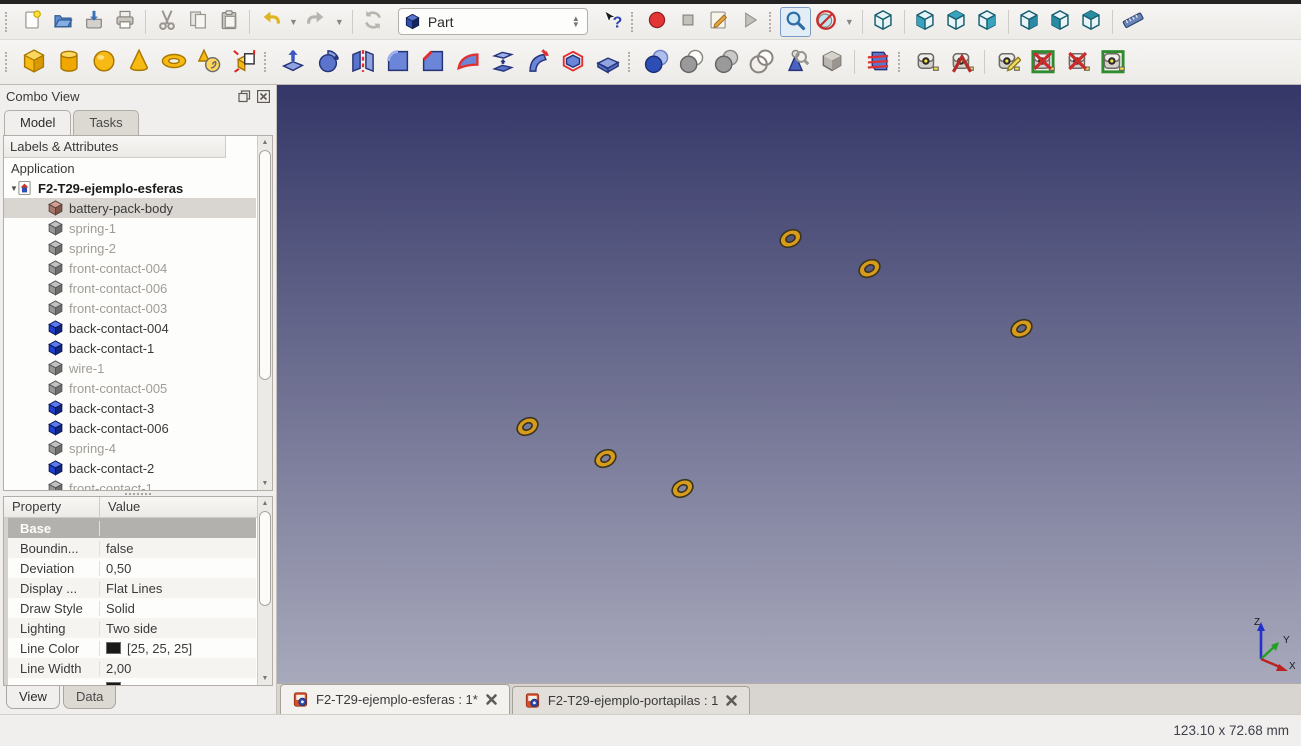 The image size is (1301, 746). What do you see at coordinates (293, 22) in the screenshot?
I see `undo-dropdown-arrow-icon: ▼` at bounding box center [293, 22].